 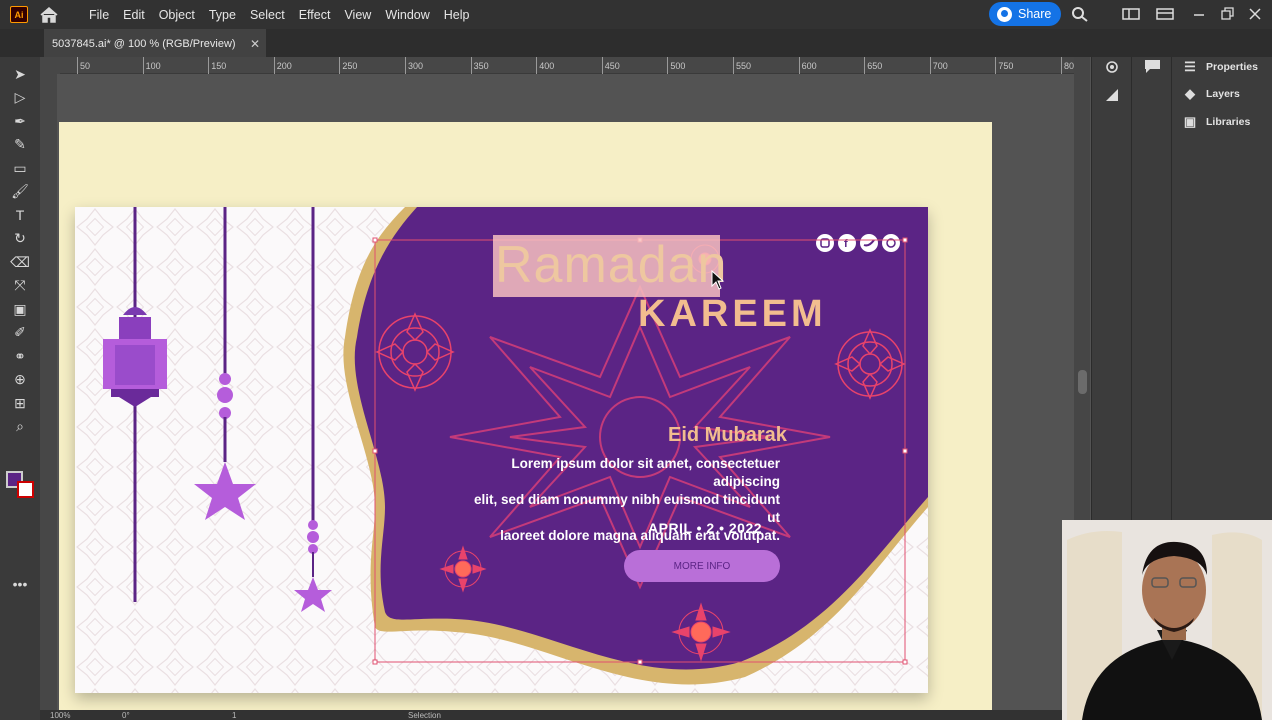 I want to click on gradient-tool-icon: ▣, so click(x=20, y=309).